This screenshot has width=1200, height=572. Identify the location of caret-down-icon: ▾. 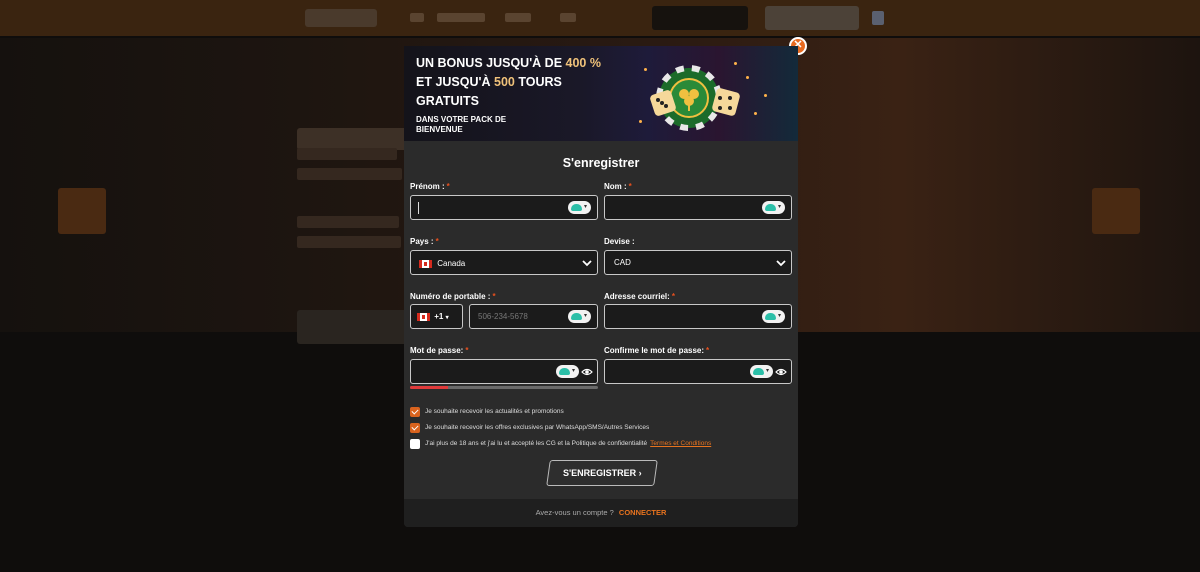
(447, 318).